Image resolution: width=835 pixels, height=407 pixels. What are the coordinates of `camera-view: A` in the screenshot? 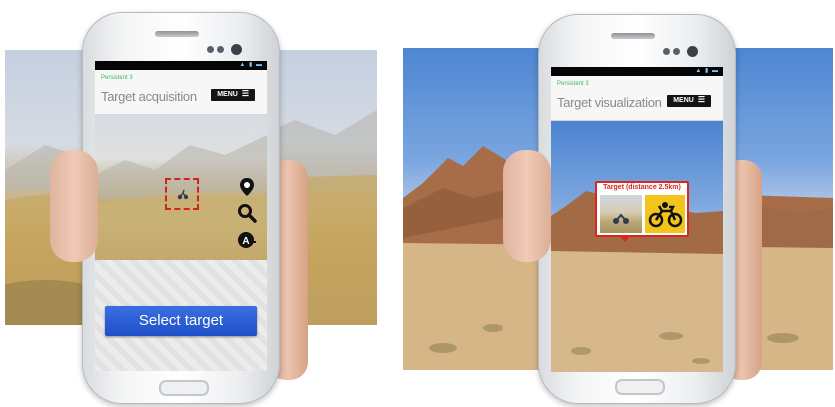 It's located at (181, 187).